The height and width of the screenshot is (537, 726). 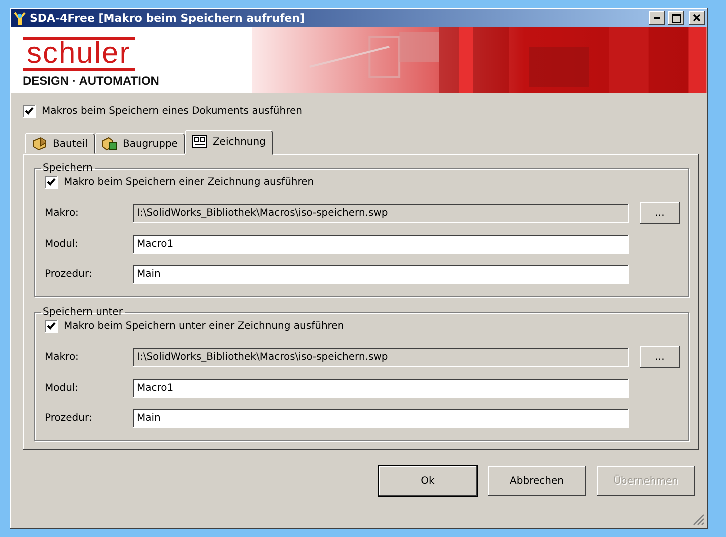 I want to click on close-icon, so click(x=697, y=18).